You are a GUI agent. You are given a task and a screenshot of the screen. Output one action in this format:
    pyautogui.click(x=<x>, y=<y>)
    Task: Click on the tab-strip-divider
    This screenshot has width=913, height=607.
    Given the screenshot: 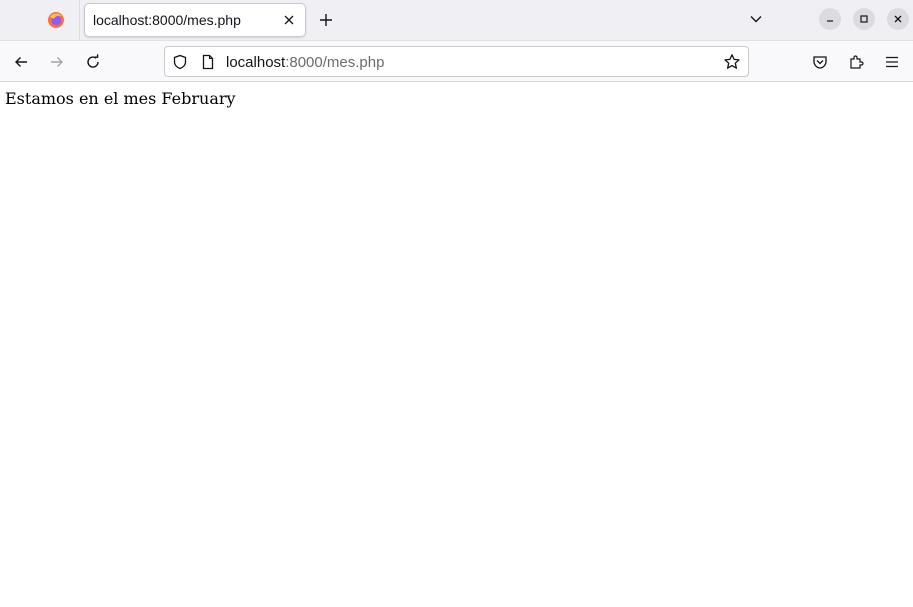 What is the action you would take?
    pyautogui.click(x=79, y=20)
    